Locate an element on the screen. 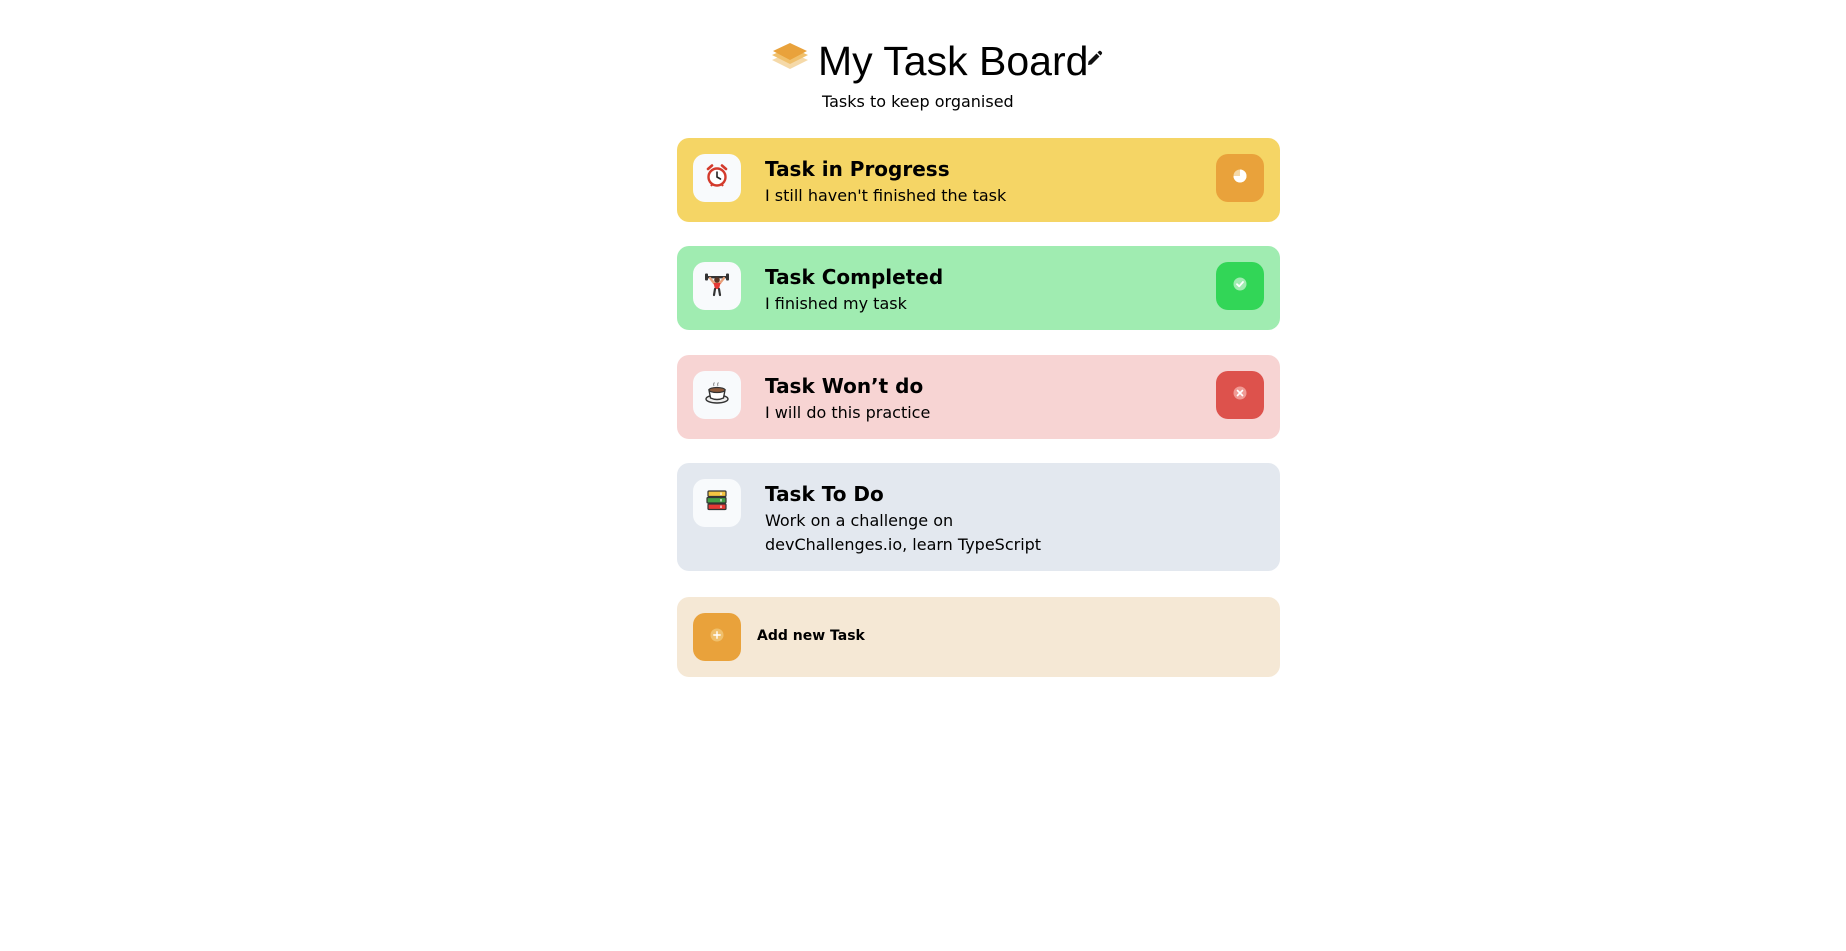 This screenshot has width=1846, height=951. books-icon is located at coordinates (717, 503).